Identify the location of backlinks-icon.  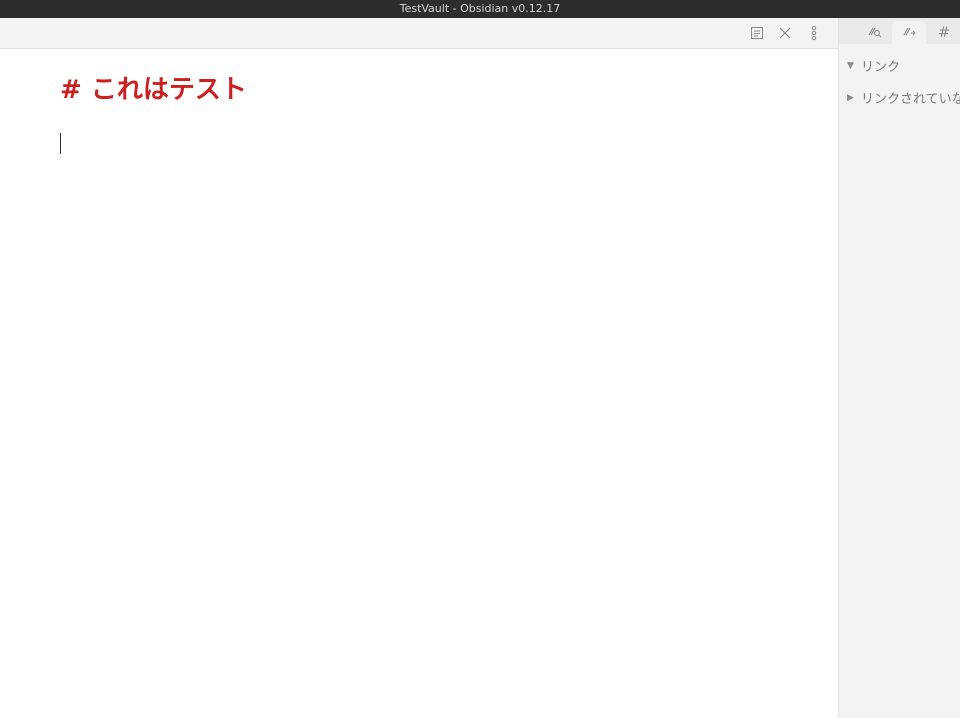
(874, 33).